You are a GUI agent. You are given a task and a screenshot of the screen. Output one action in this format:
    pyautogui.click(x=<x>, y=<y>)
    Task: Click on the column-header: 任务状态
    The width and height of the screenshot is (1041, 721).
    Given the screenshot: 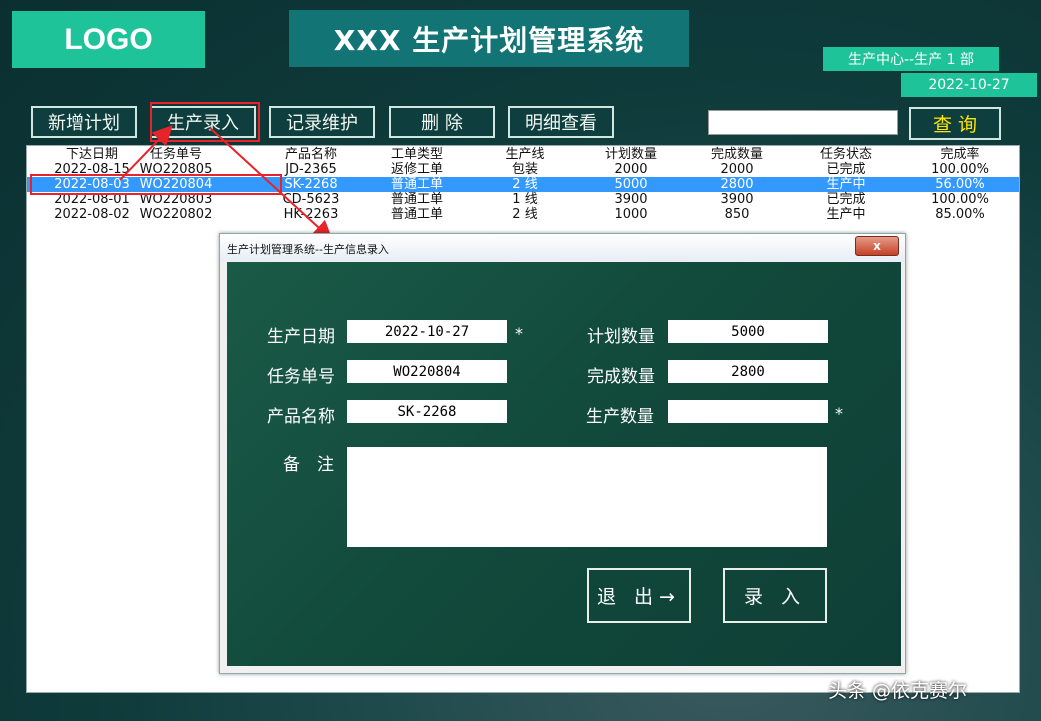 What is the action you would take?
    pyautogui.click(x=845, y=154)
    